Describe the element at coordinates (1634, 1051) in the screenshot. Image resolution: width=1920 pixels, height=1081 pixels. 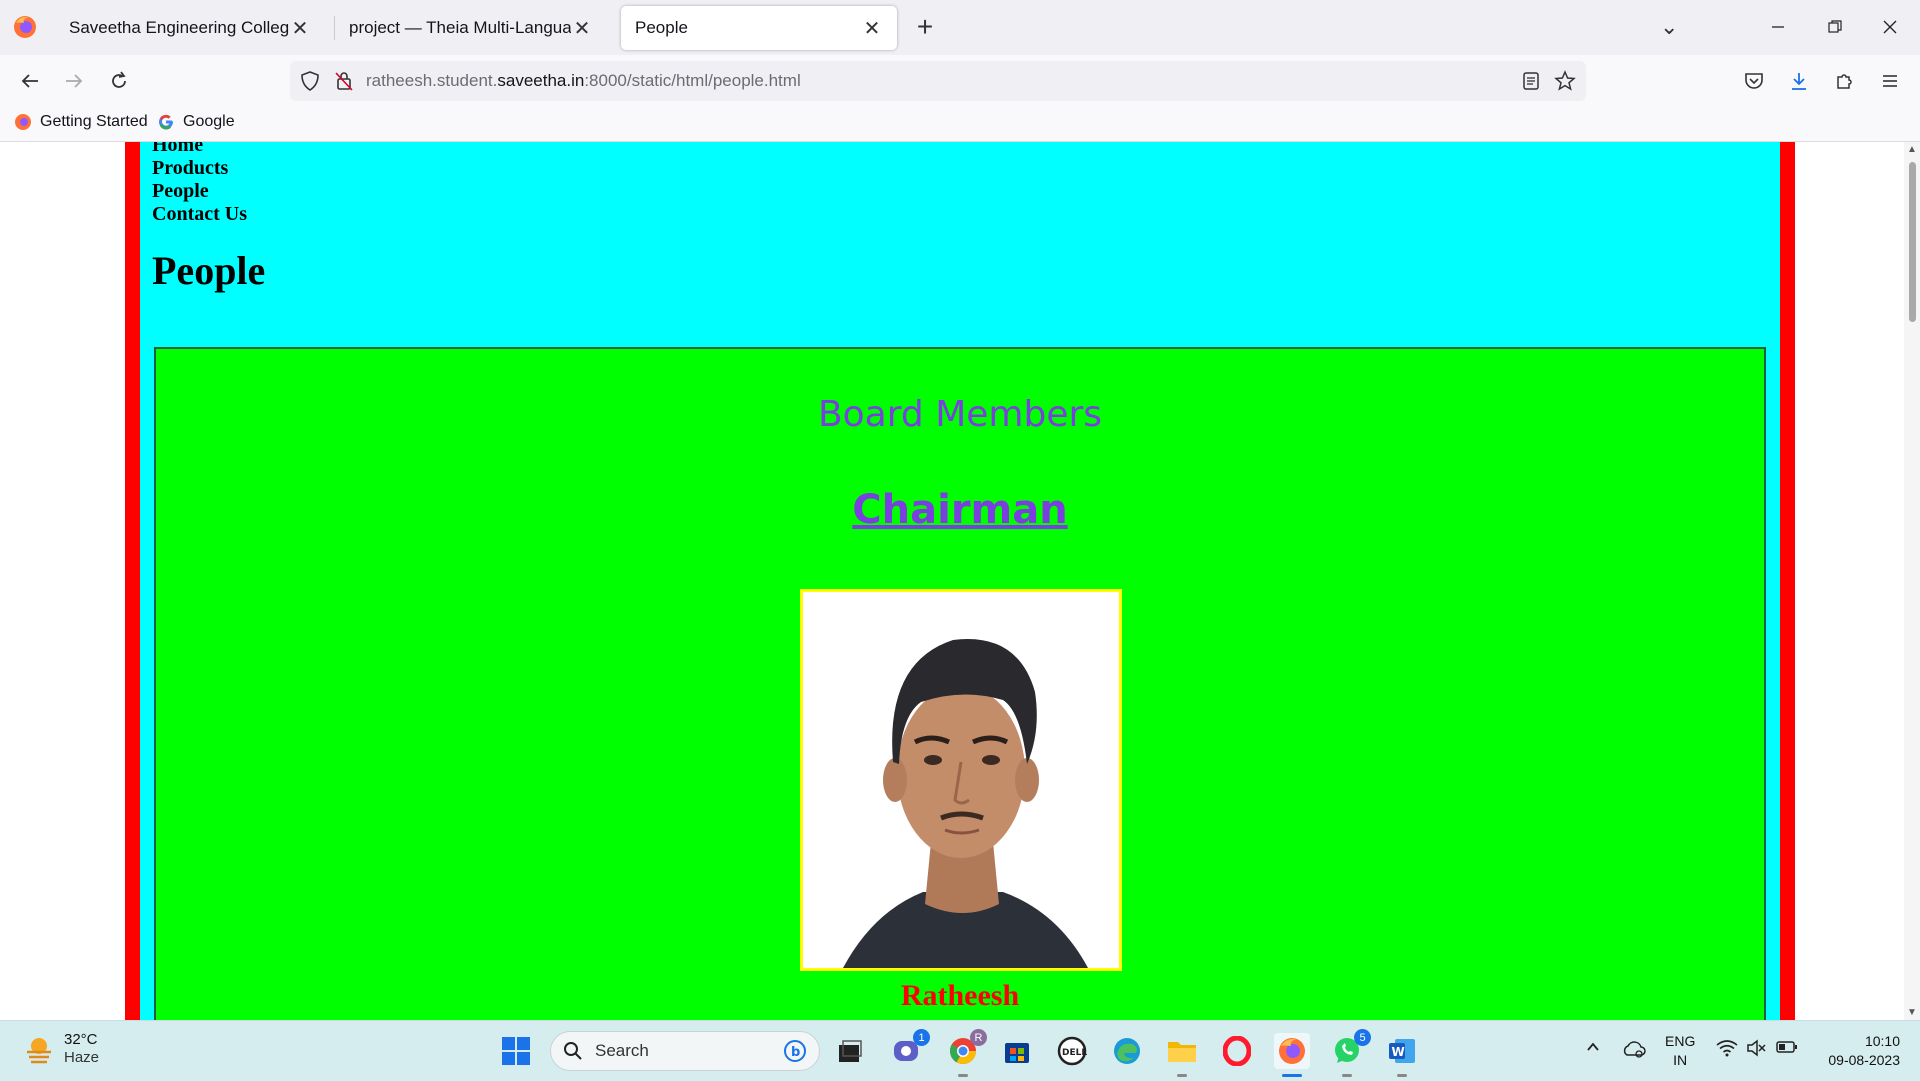
I see `onedrive-status` at that location.